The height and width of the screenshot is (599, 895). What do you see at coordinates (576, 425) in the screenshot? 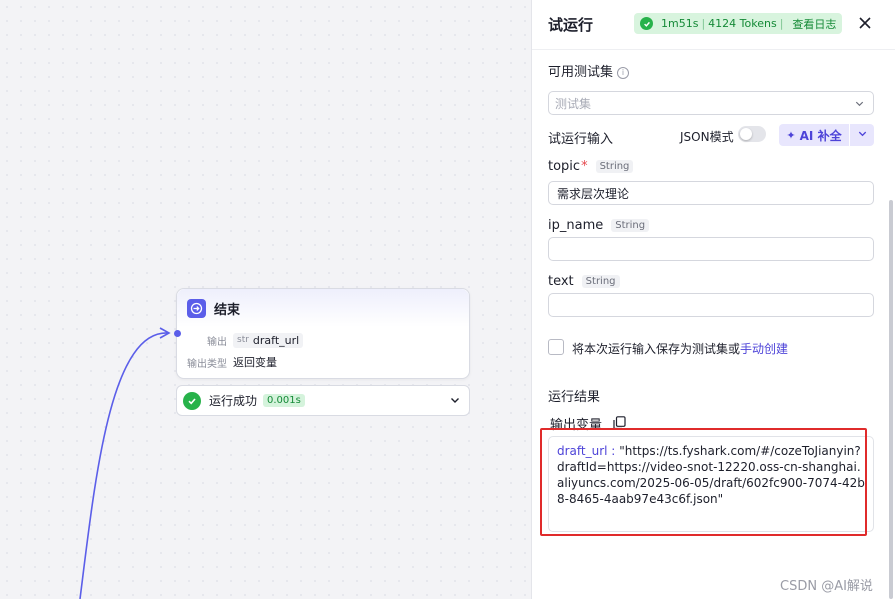
I see `output-var-label: 输出变量` at bounding box center [576, 425].